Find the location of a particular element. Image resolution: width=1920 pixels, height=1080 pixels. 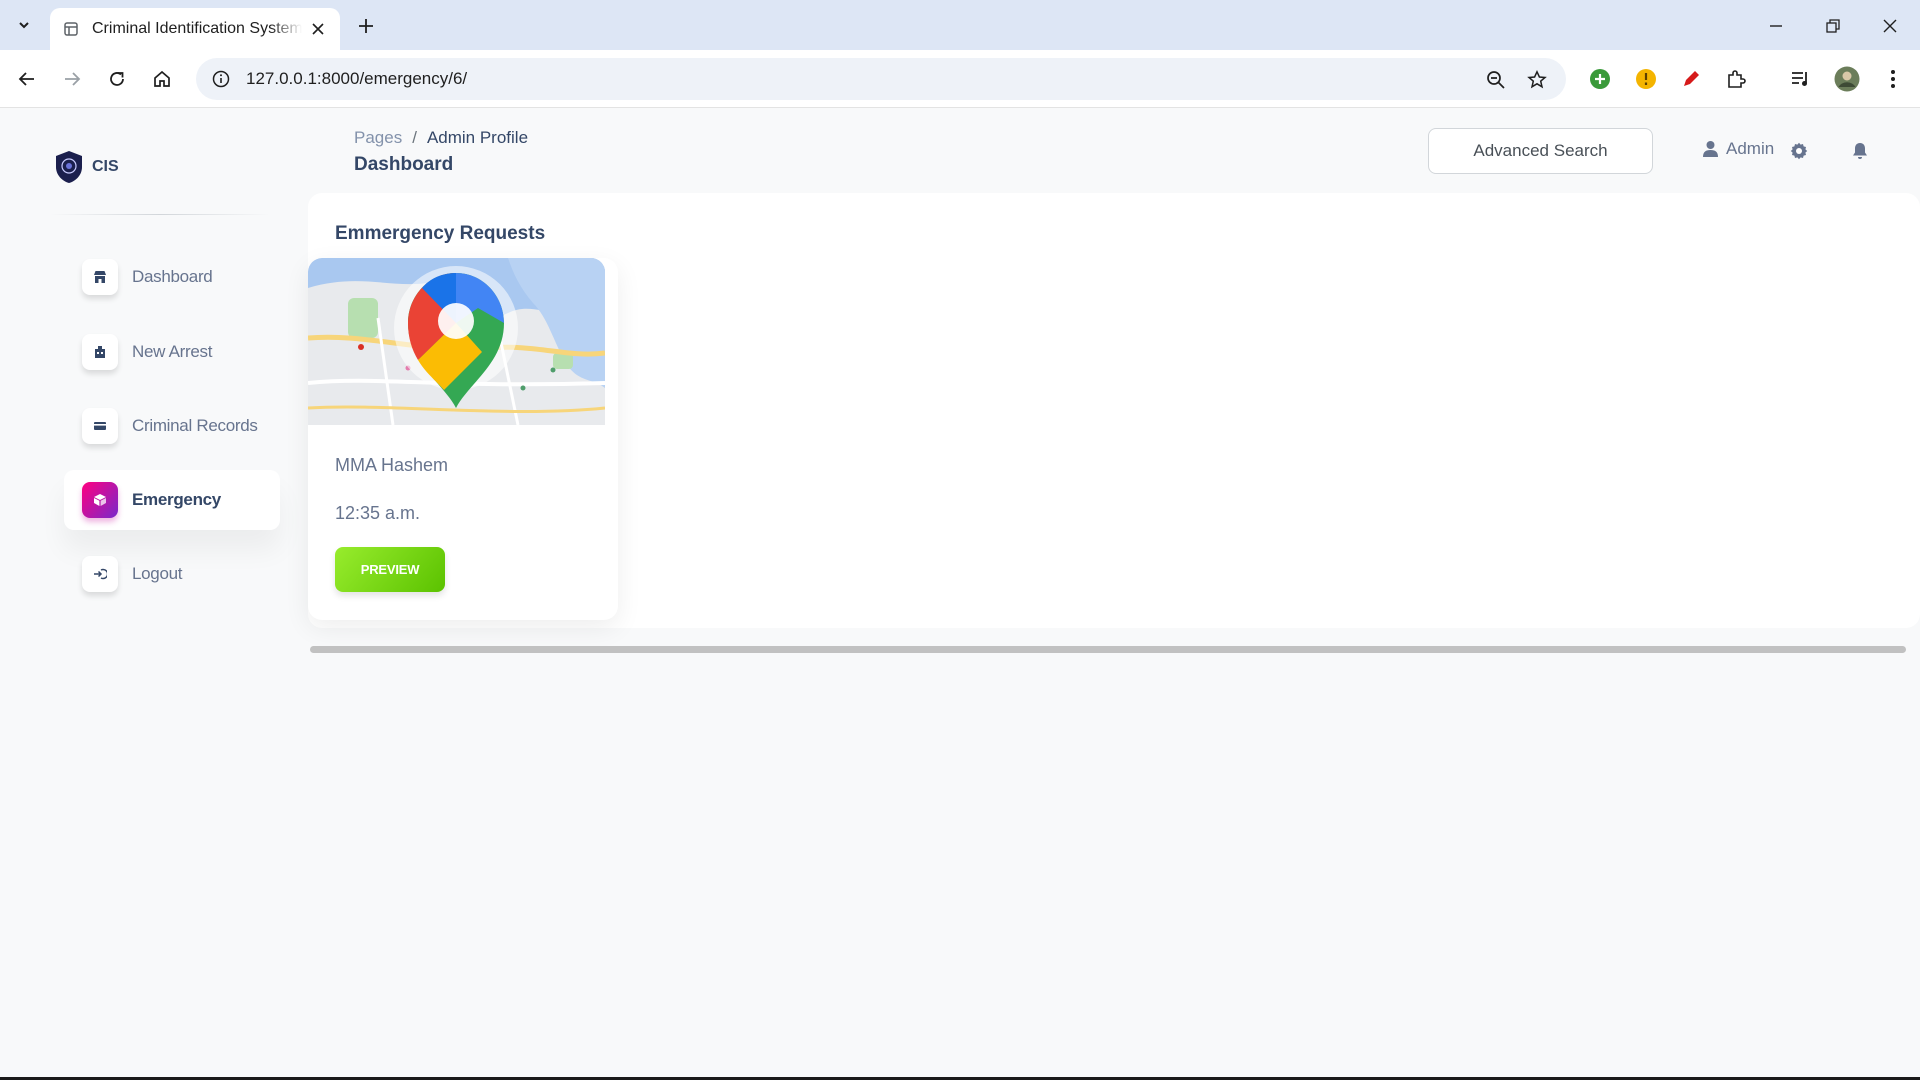

extensions-puzzle-icon is located at coordinates (1736, 79).